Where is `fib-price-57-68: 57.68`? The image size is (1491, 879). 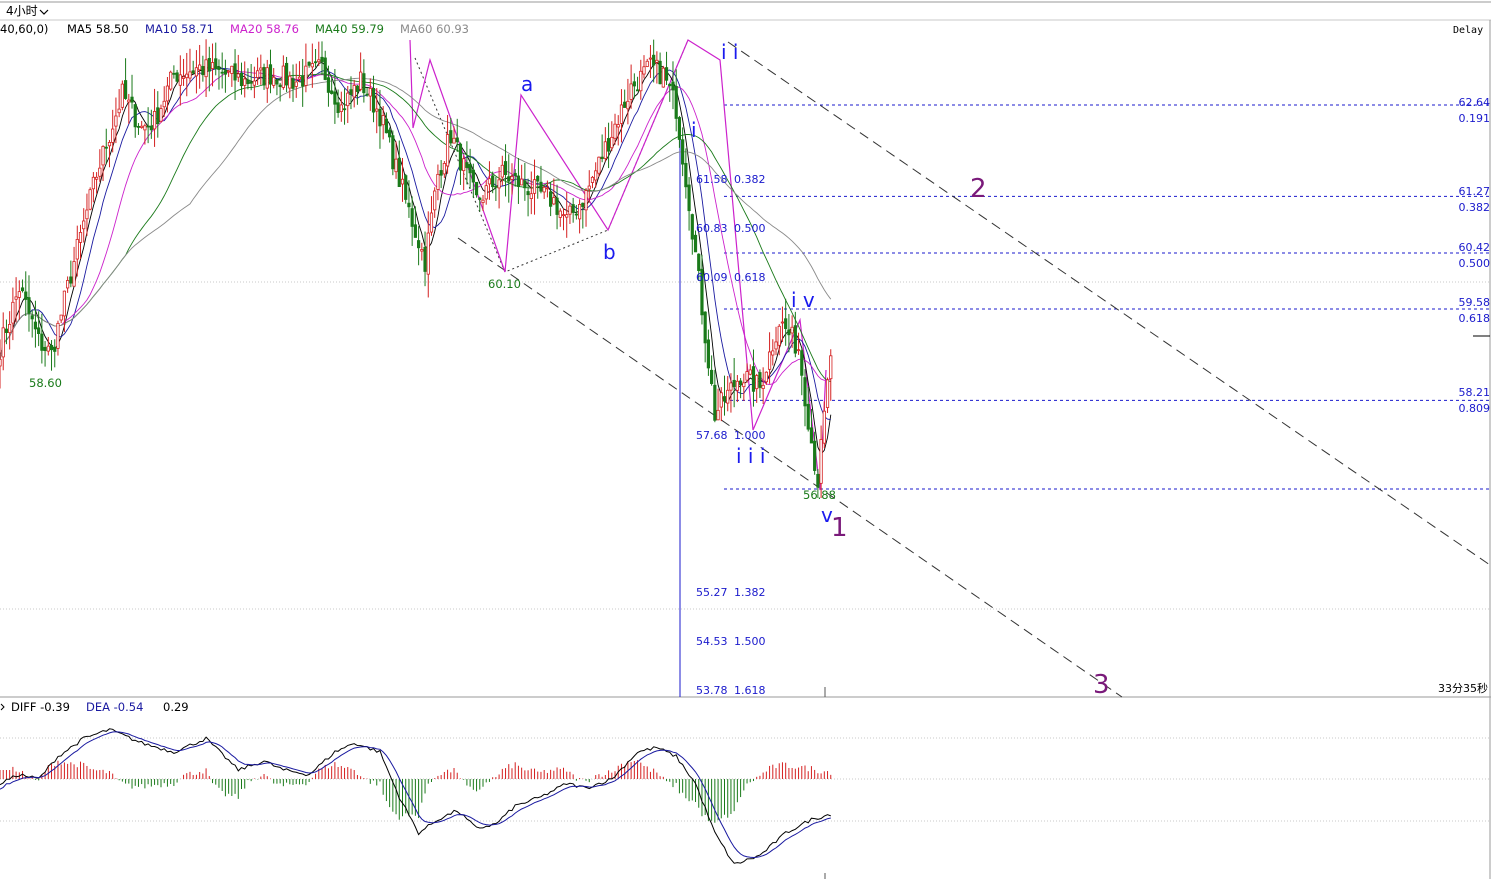
fib-price-57-68: 57.68 is located at coordinates (712, 435).